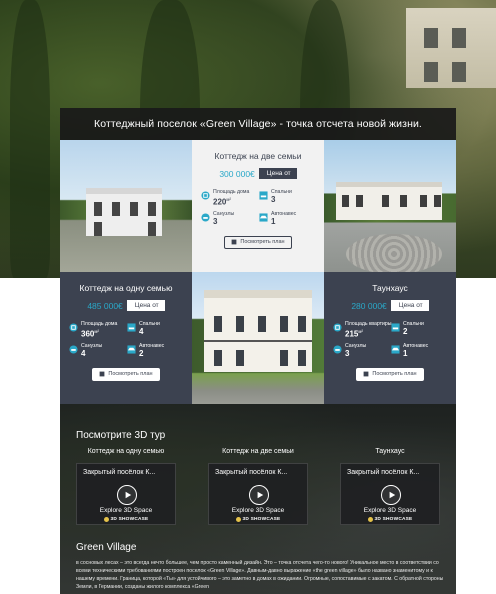 This screenshot has width=496, height=594. Describe the element at coordinates (369, 305) in the screenshot. I see `offer-price: 280 000€` at that location.